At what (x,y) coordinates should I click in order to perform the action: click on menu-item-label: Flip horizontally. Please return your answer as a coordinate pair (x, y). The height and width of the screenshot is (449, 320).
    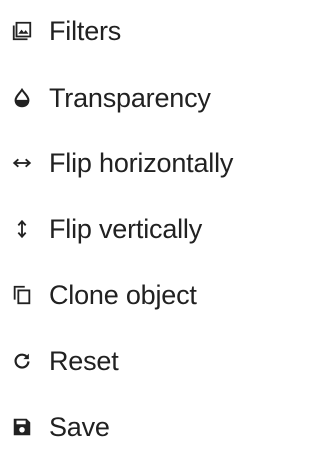
    Looking at the image, I should click on (141, 162).